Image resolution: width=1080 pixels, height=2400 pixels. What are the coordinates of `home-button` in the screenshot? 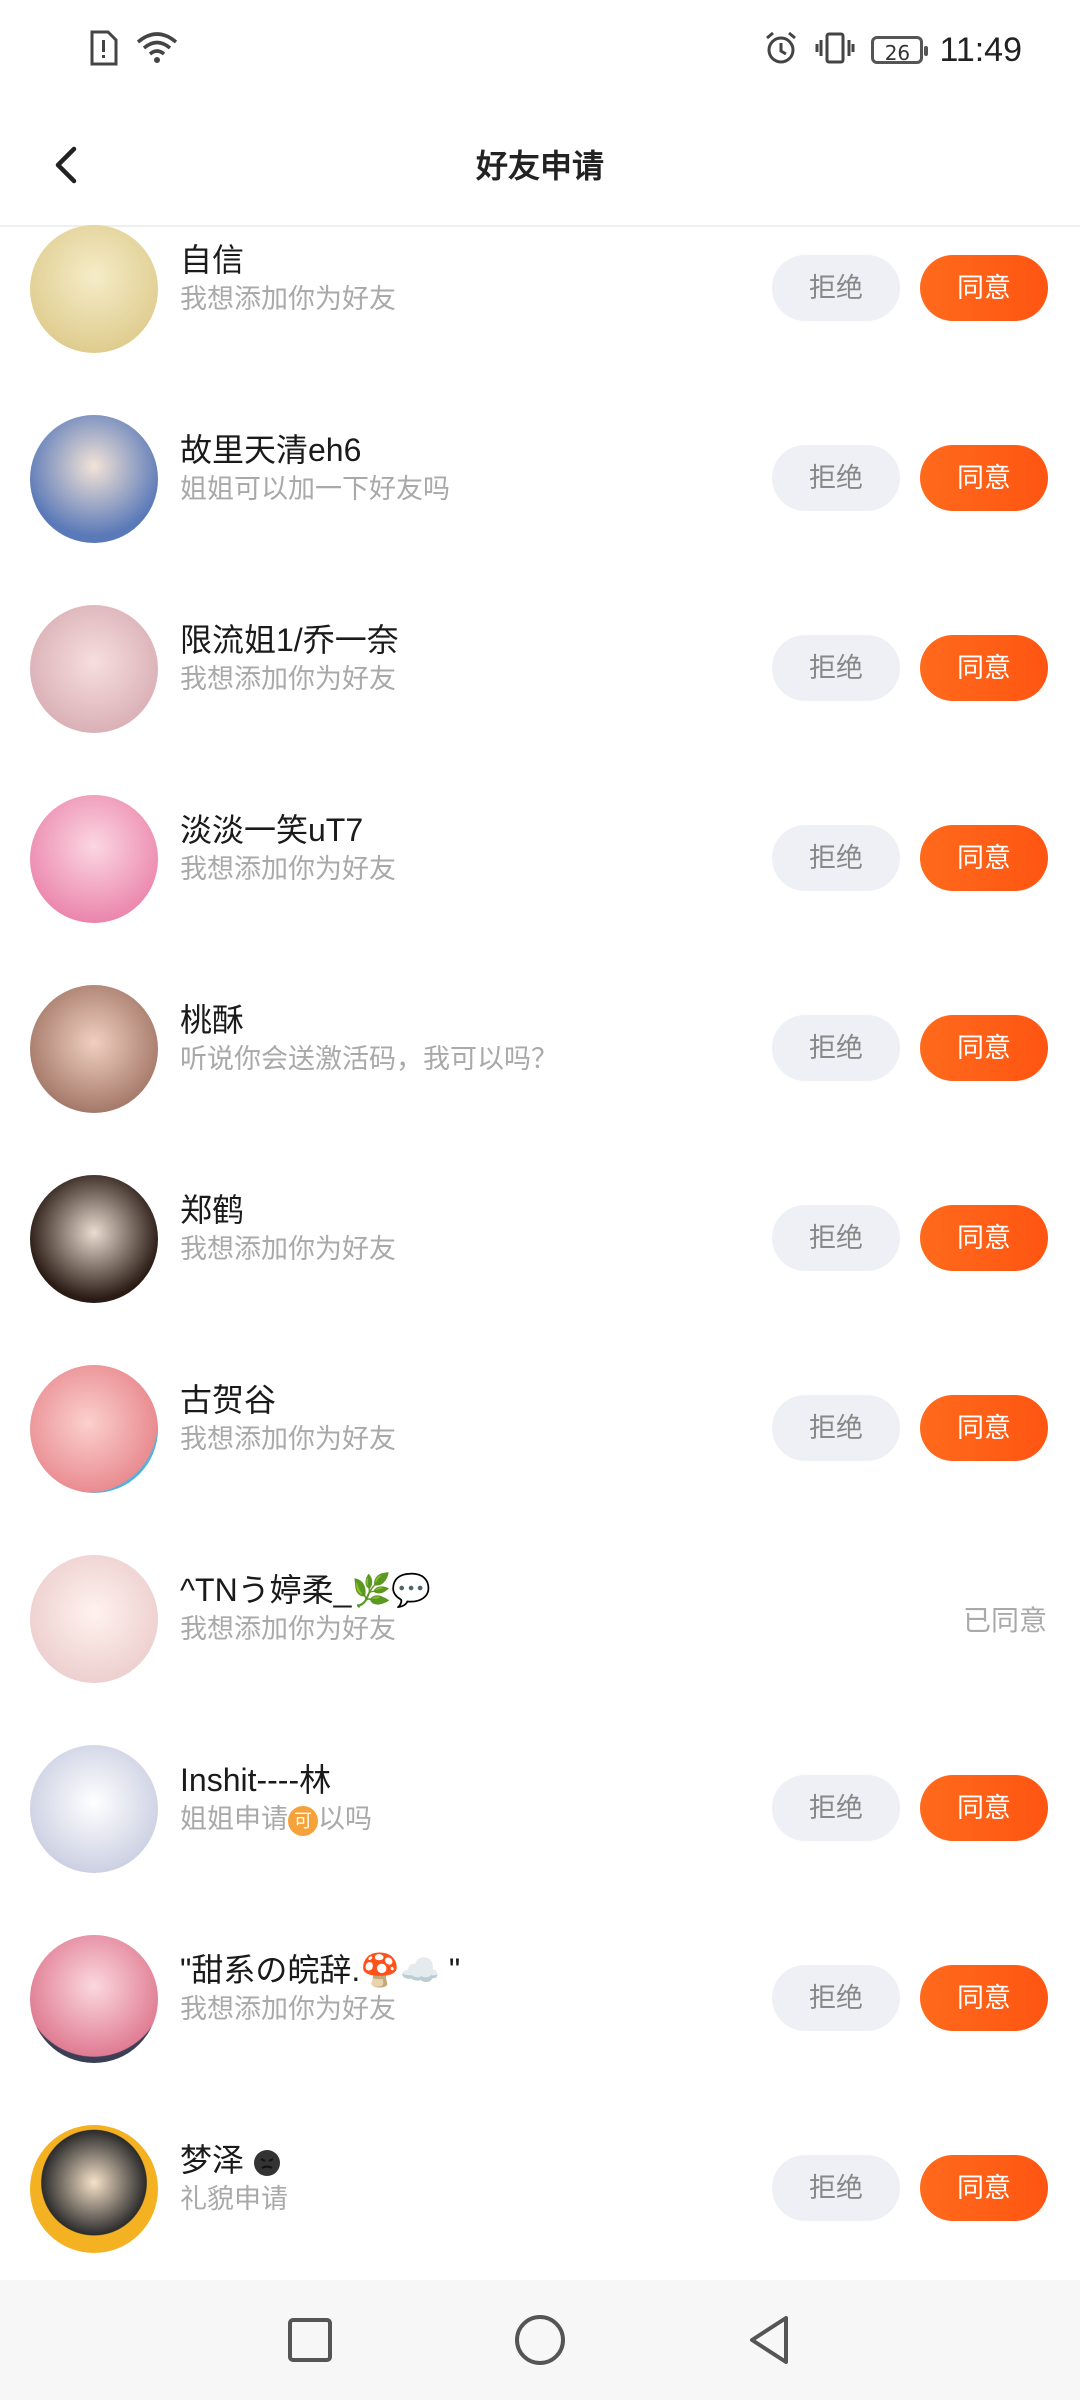 It's located at (540, 2340).